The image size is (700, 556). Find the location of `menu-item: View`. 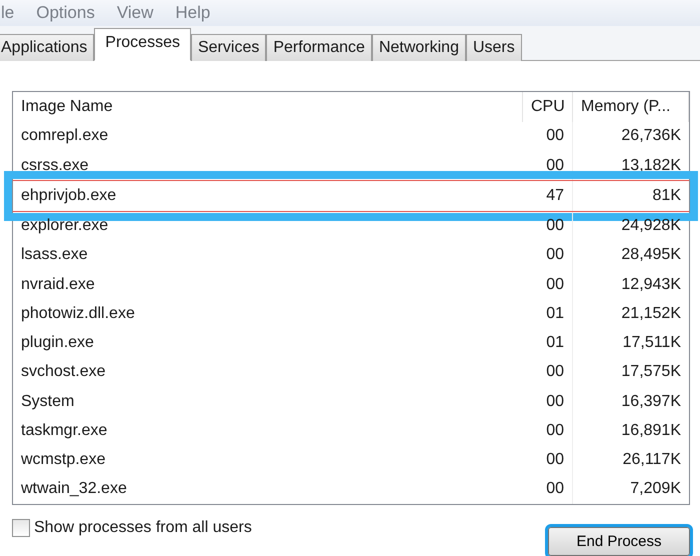

menu-item: View is located at coordinates (135, 13).